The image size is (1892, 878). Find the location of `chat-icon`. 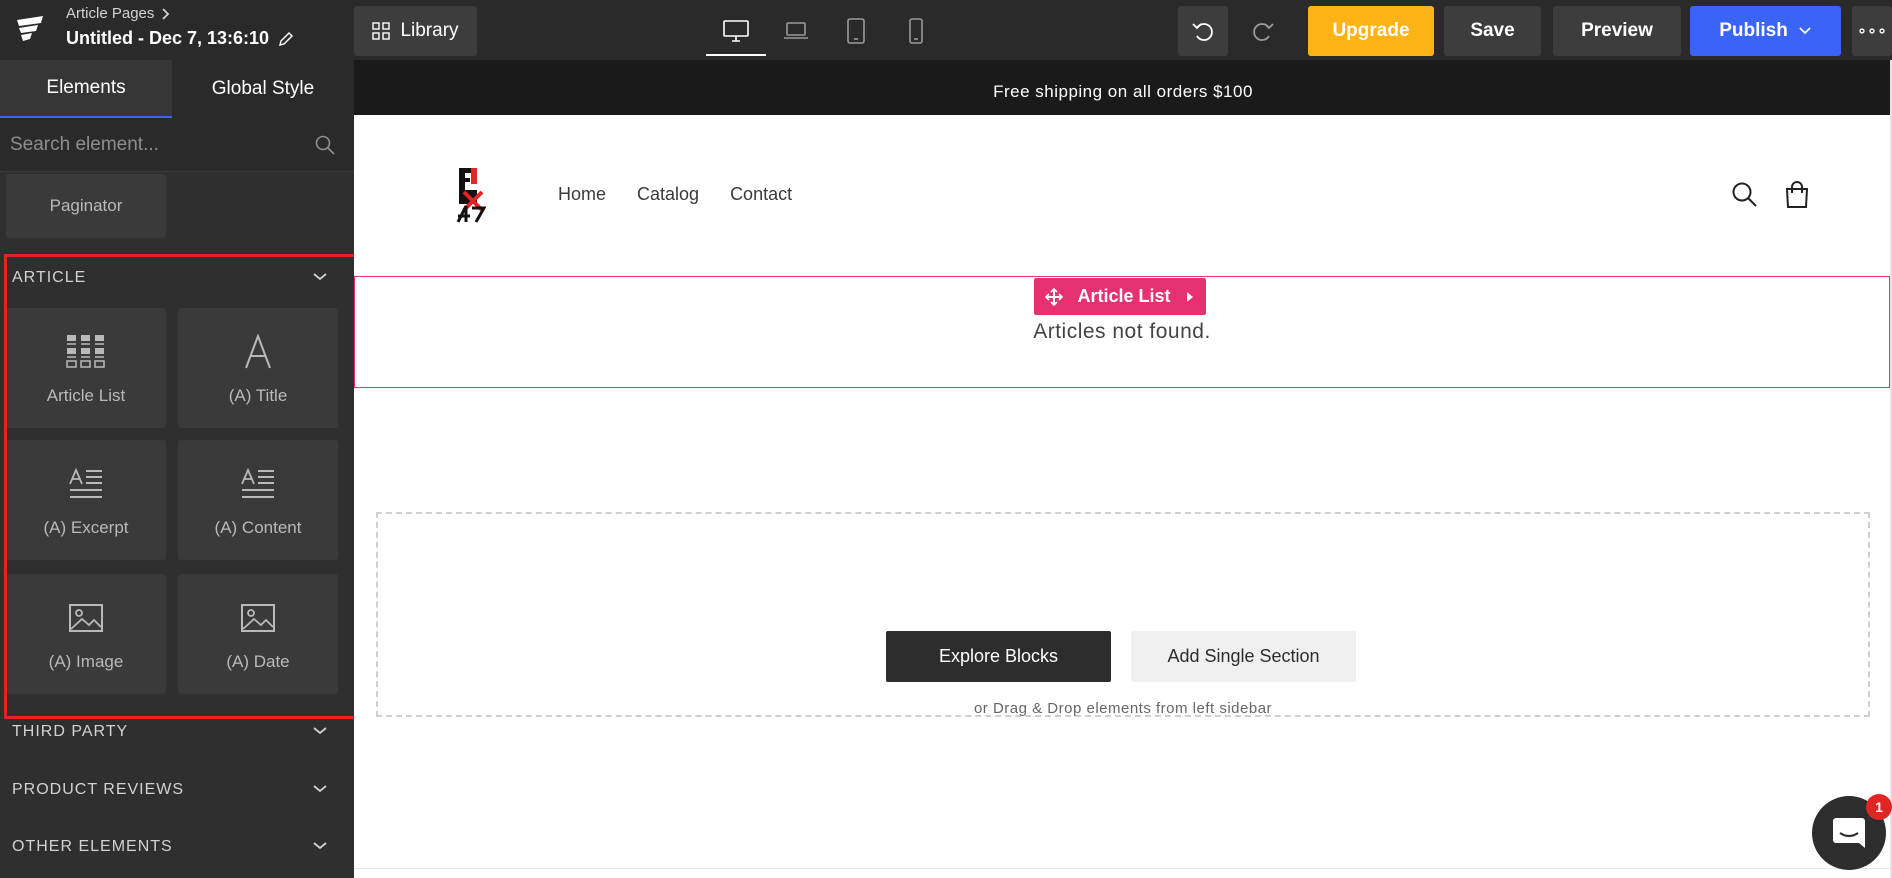

chat-icon is located at coordinates (1849, 833).